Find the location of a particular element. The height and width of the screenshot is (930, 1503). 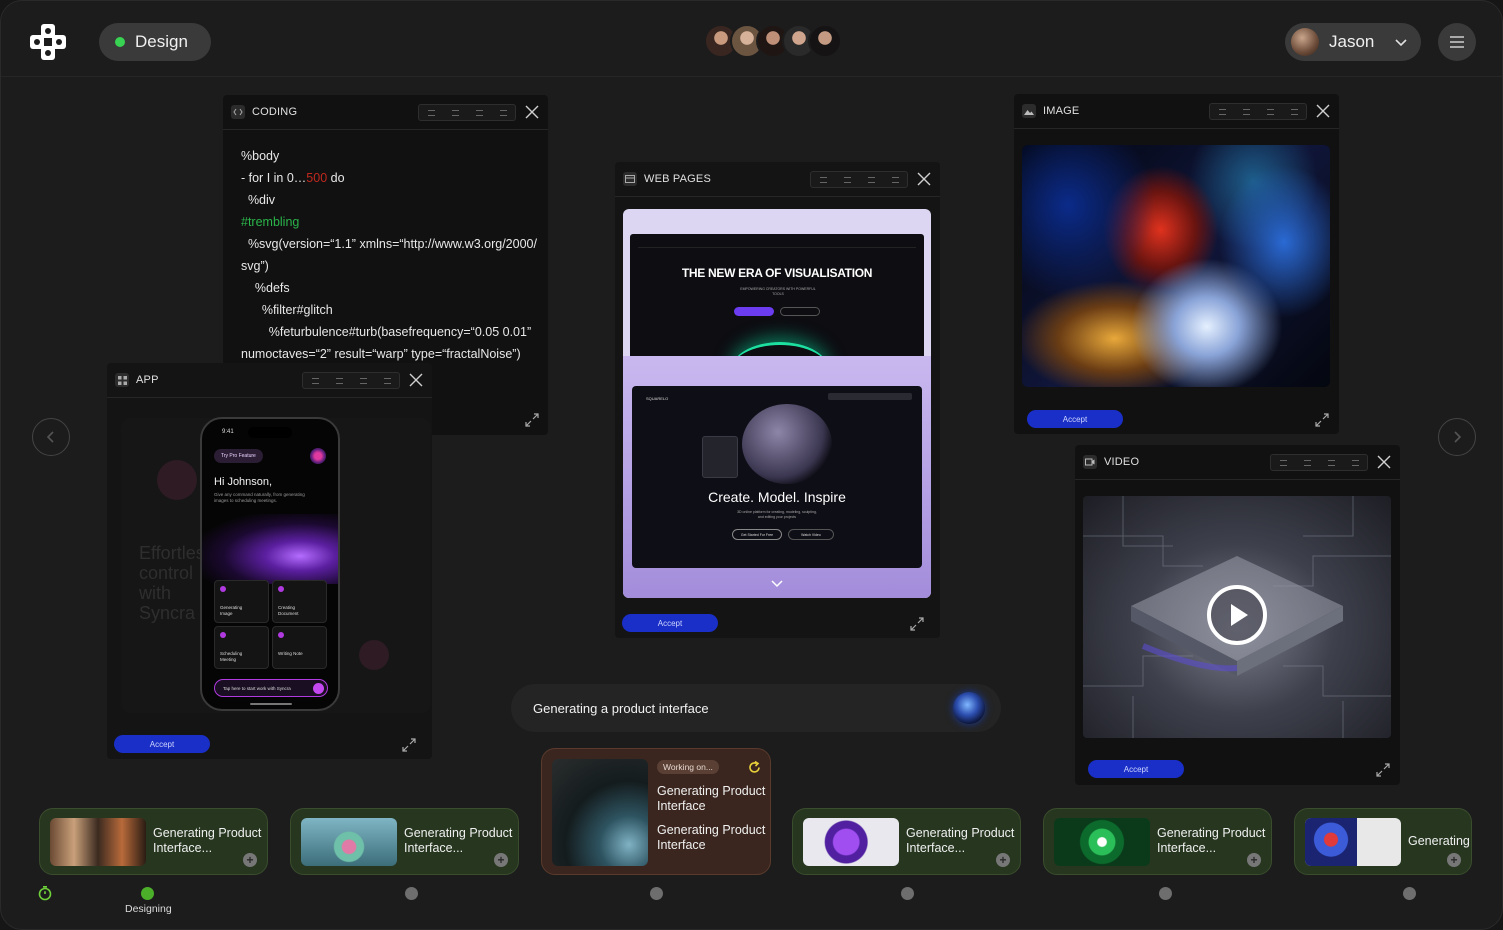

web-cta-primary: Get Started For Free is located at coordinates (757, 534).